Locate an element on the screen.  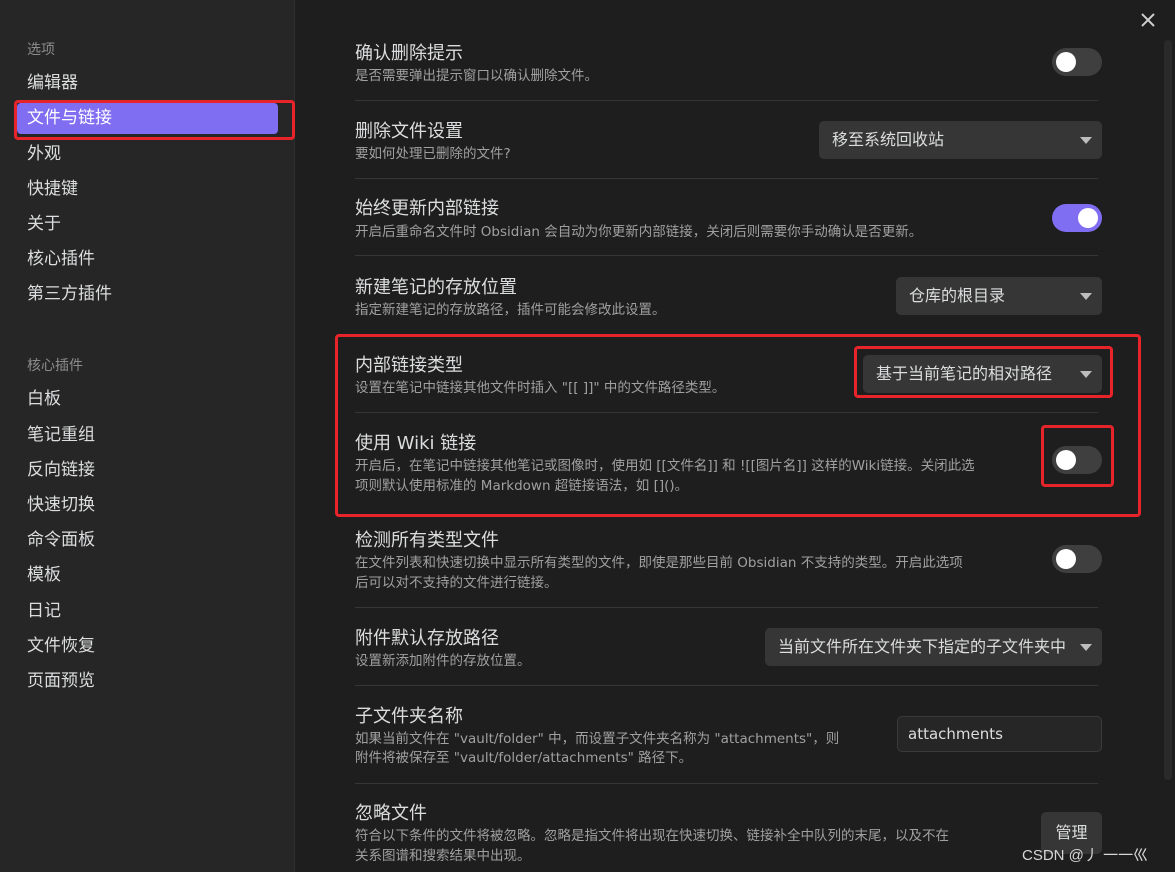
setting-name: 删除文件设置 is located at coordinates (409, 131).